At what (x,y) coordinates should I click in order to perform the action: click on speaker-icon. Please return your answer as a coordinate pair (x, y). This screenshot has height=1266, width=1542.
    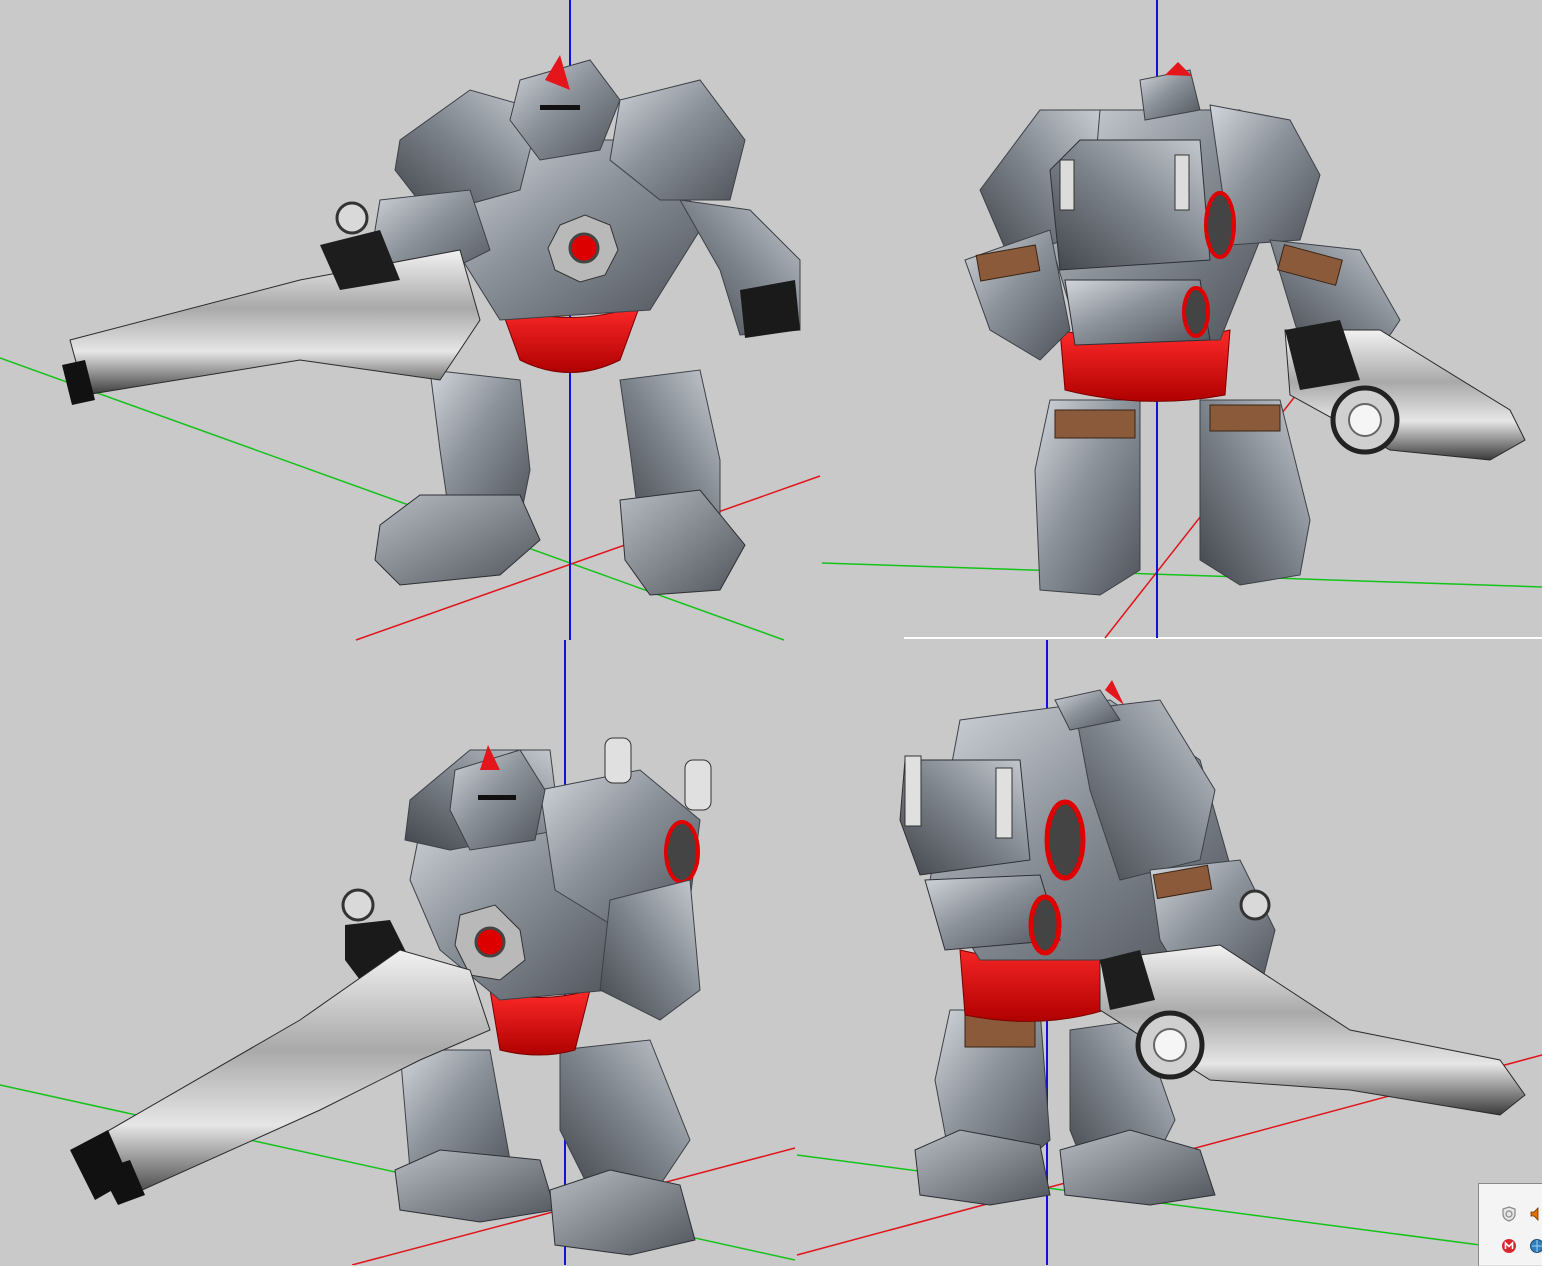
    Looking at the image, I should click on (1535, 1214).